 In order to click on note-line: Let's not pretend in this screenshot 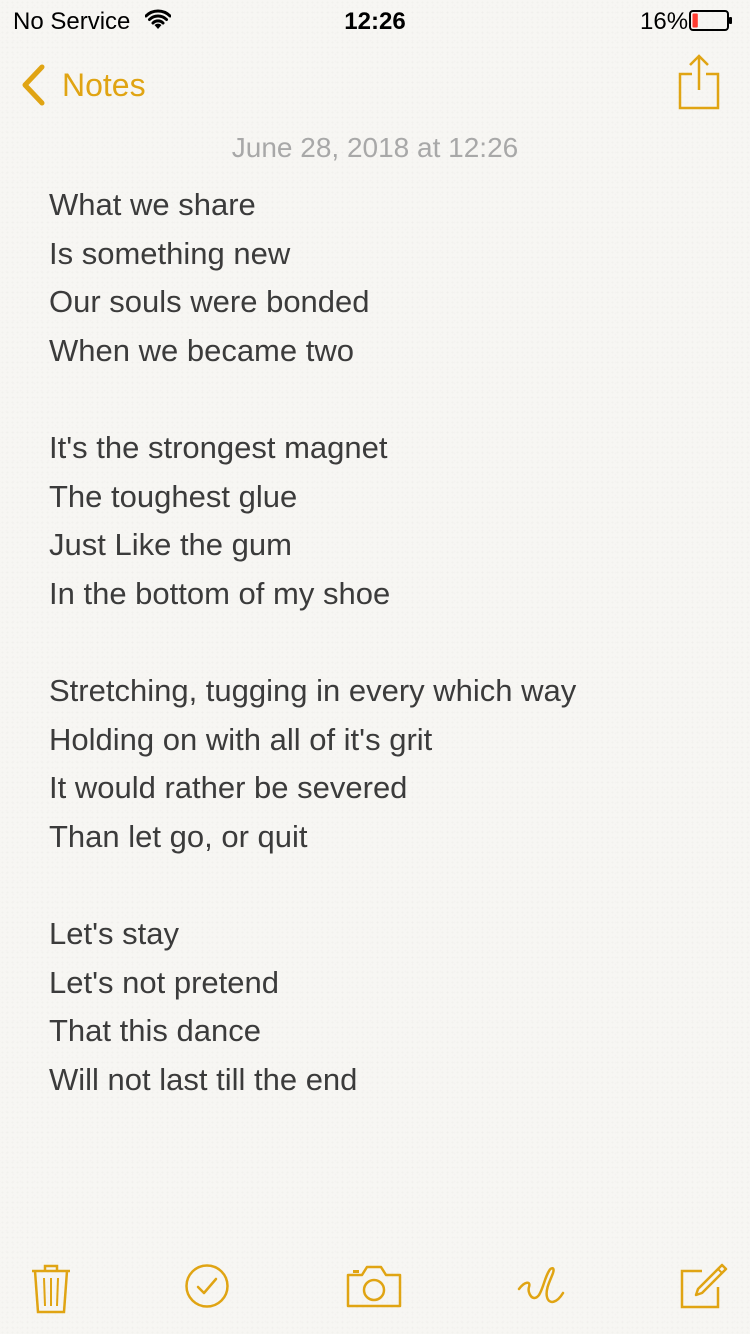, I will do `click(164, 982)`.